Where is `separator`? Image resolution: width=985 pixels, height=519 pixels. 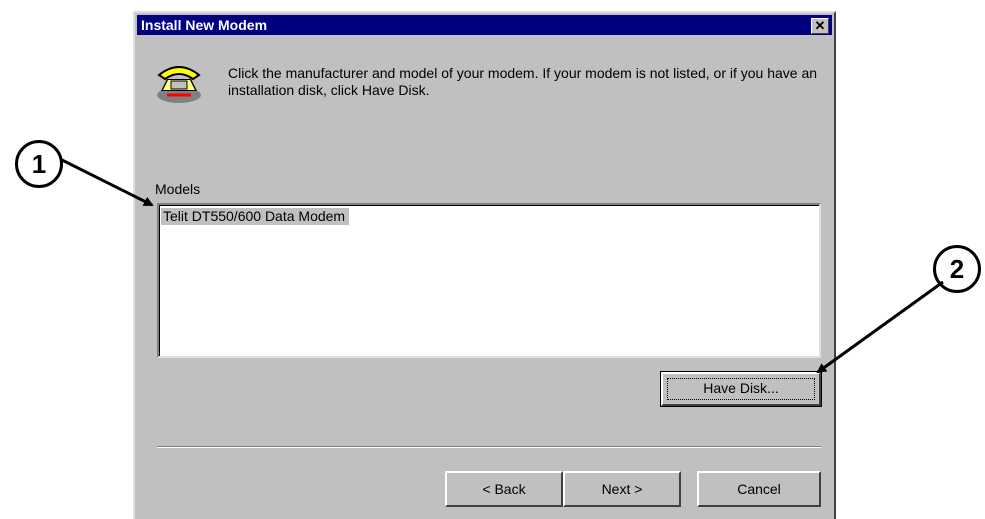
separator is located at coordinates (489, 447).